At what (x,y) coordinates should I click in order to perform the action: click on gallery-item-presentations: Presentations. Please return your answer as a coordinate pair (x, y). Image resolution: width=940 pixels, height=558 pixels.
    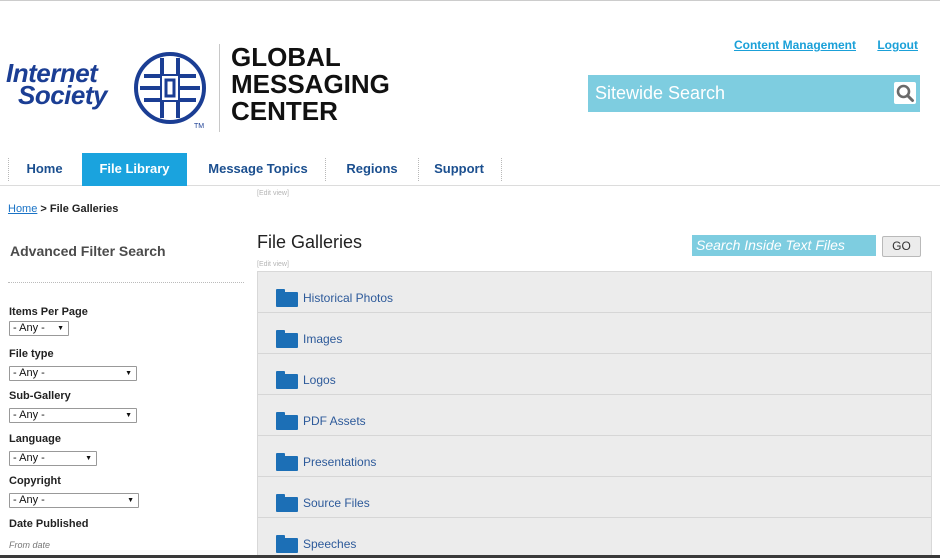
    Looking at the image, I should click on (594, 456).